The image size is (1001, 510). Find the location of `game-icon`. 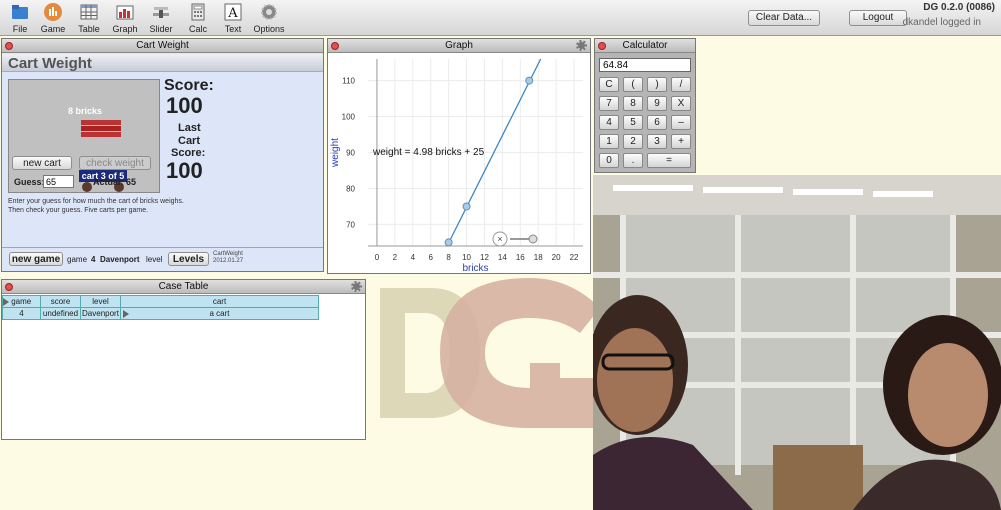

game-icon is located at coordinates (53, 12).